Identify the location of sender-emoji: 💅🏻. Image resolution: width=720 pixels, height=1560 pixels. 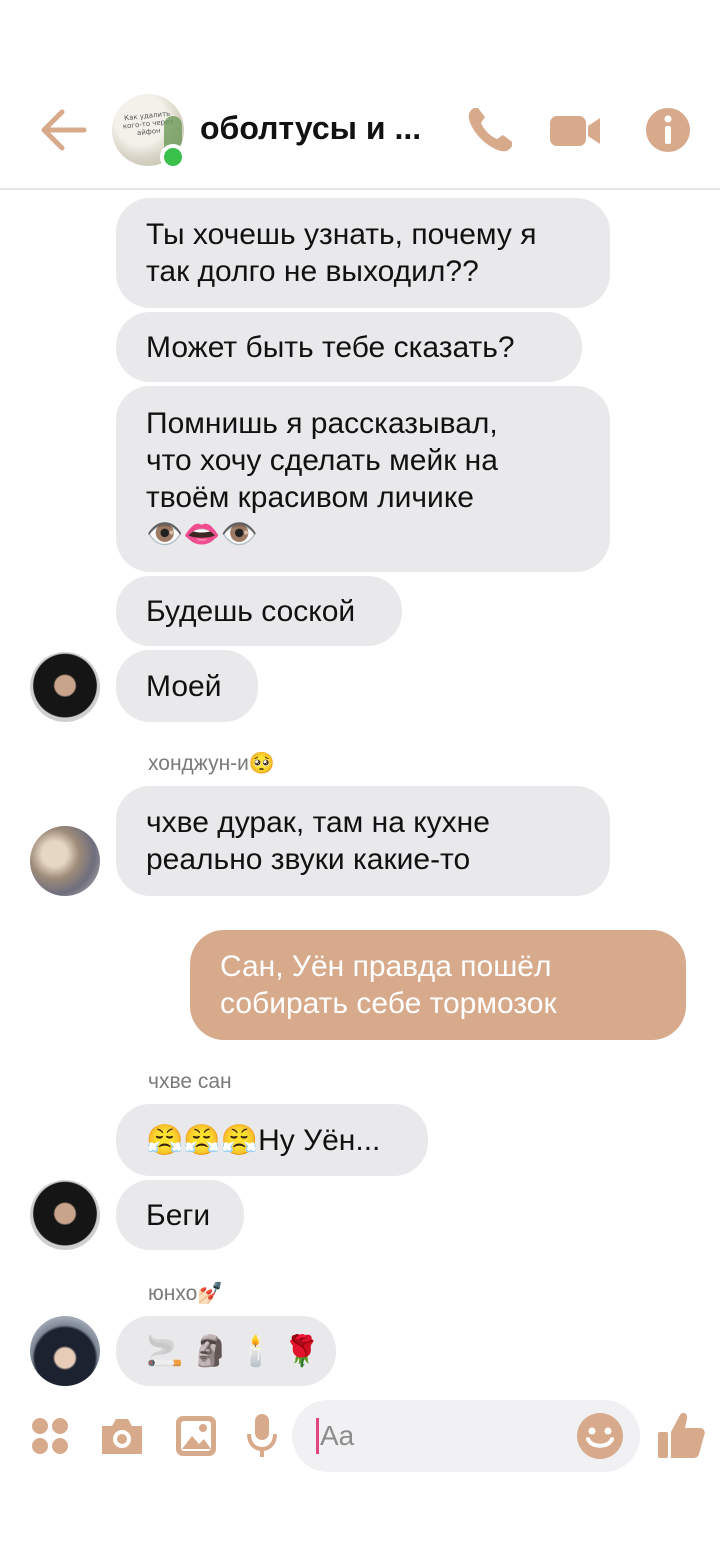
(210, 1293).